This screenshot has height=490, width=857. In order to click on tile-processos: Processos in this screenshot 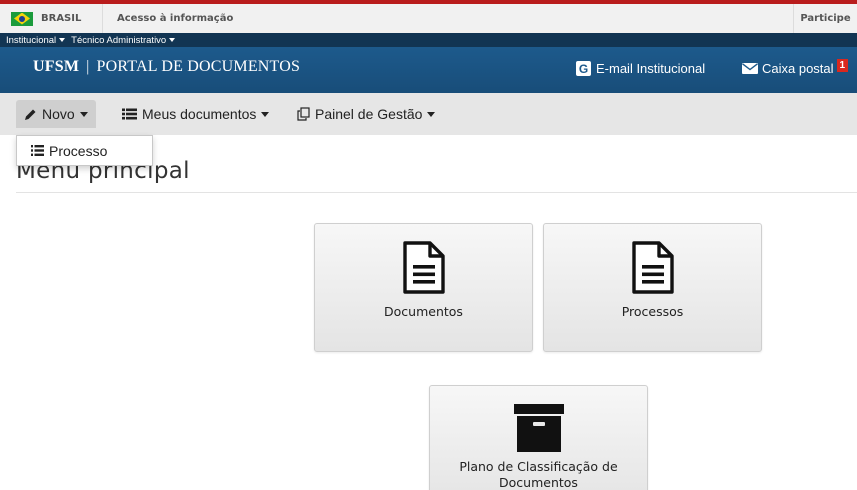, I will do `click(652, 287)`.